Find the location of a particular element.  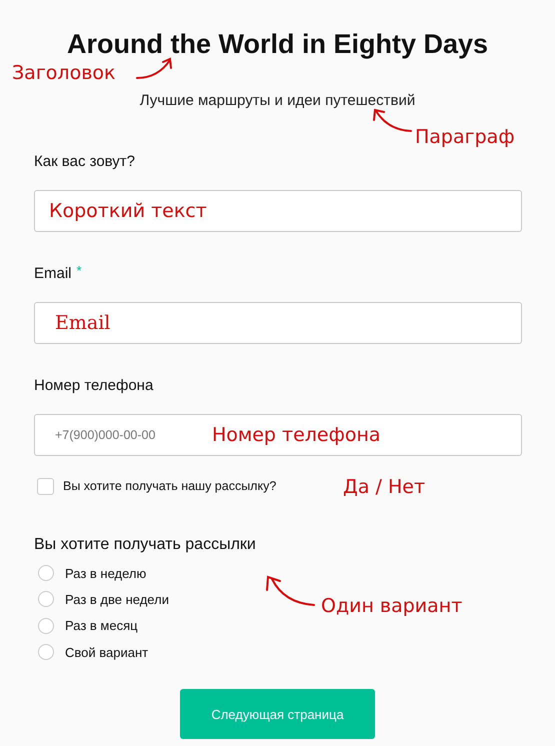

field-label: Email is located at coordinates (53, 274).